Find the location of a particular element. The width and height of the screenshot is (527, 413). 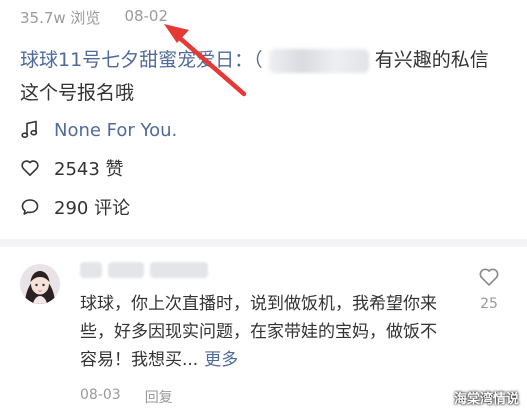

avatar is located at coordinates (40, 284).